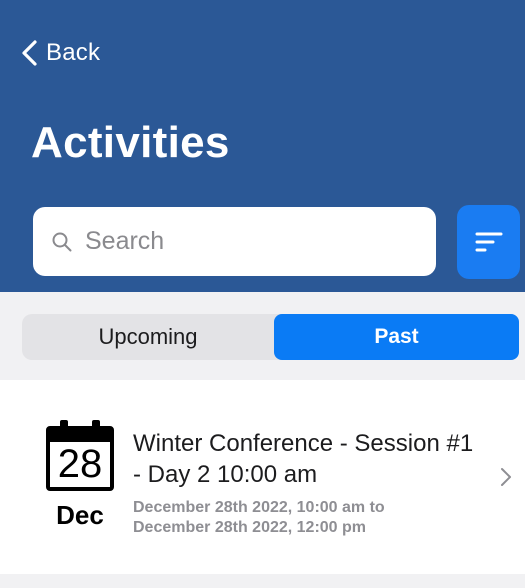  What do you see at coordinates (148, 337) in the screenshot?
I see `tab-upcoming: Upcoming` at bounding box center [148, 337].